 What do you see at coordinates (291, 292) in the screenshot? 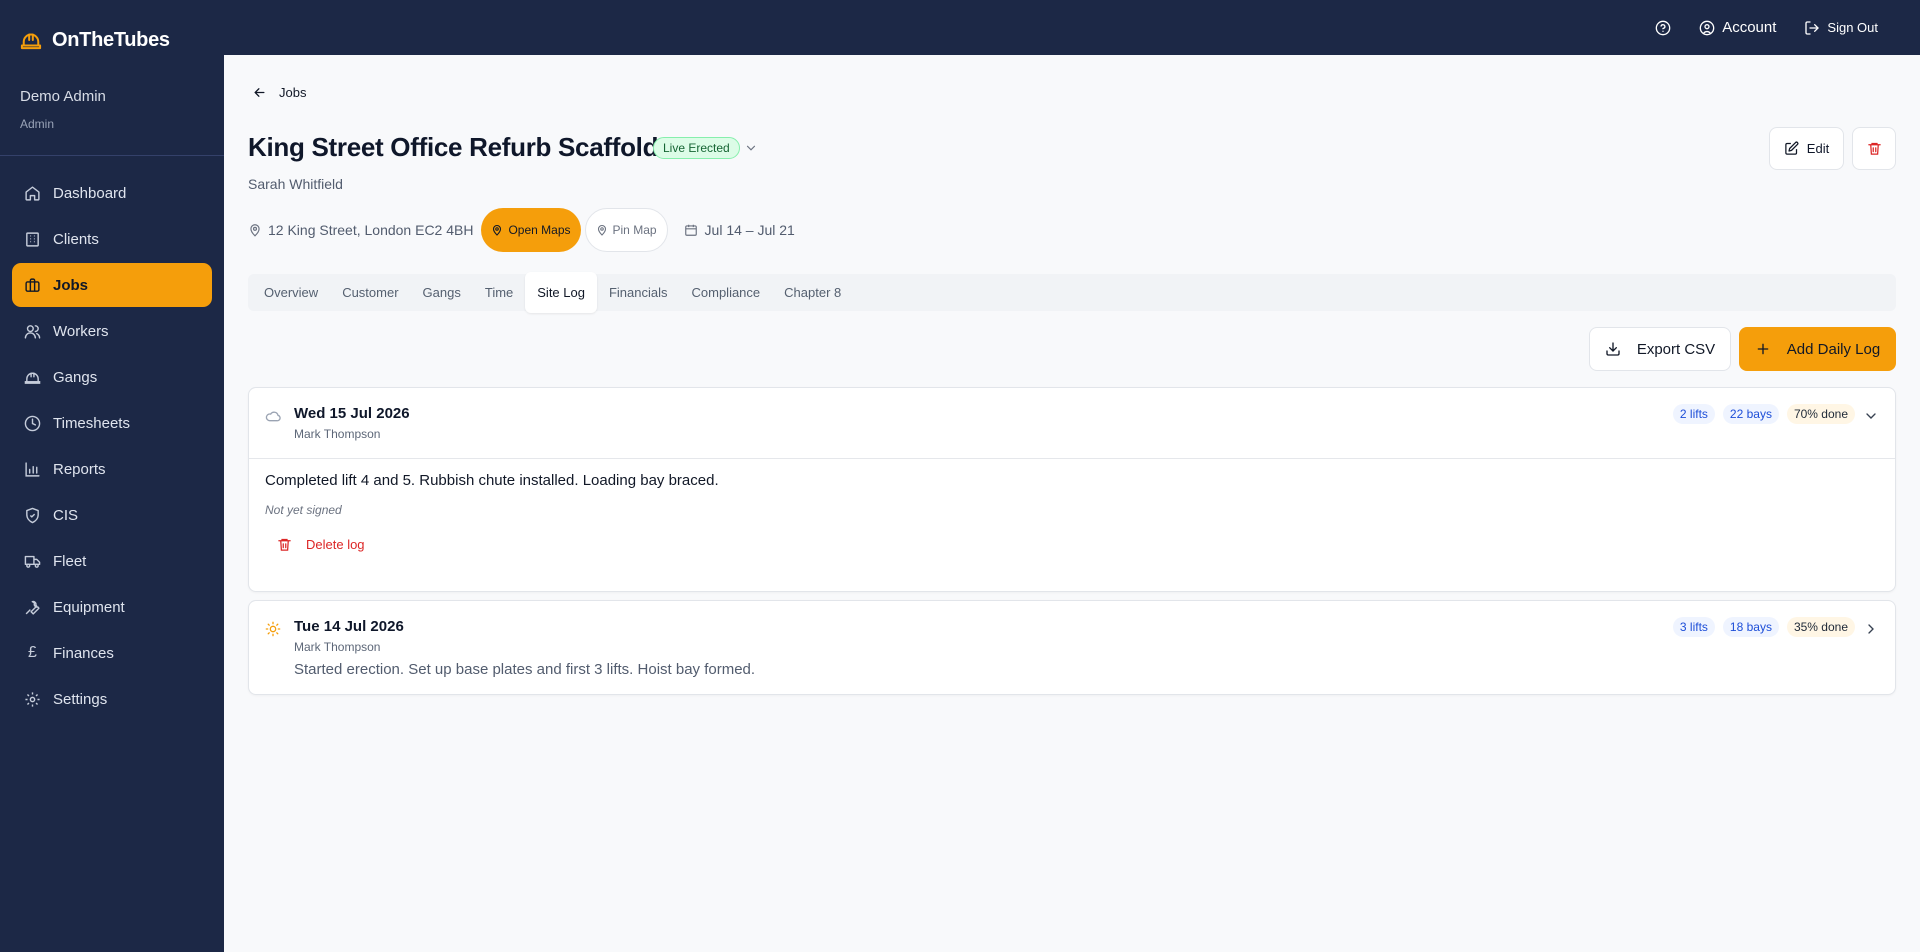
I see `tab-overview: Overview` at bounding box center [291, 292].